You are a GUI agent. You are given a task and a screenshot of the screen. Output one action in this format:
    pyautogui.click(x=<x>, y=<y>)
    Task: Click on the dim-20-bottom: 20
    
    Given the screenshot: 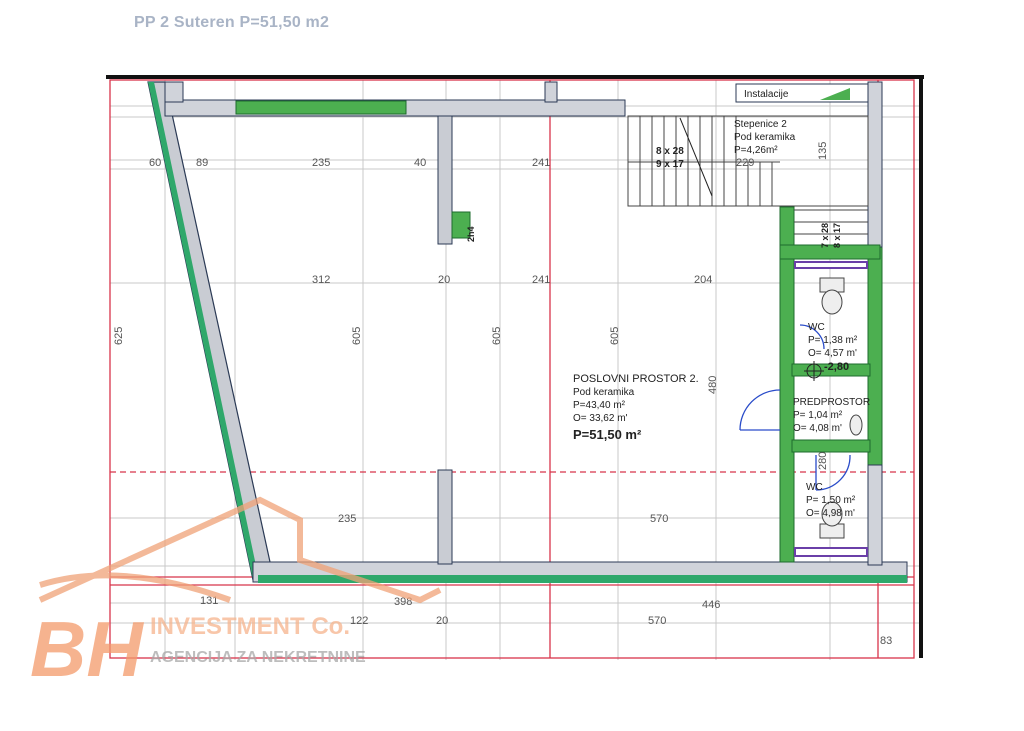 What is the action you would take?
    pyautogui.click(x=442, y=621)
    